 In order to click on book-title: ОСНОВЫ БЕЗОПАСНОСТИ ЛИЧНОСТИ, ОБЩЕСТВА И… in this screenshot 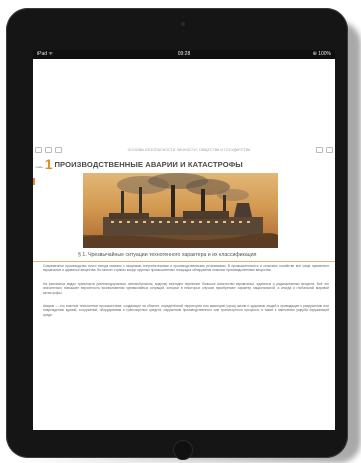, I will do `click(189, 149)`.